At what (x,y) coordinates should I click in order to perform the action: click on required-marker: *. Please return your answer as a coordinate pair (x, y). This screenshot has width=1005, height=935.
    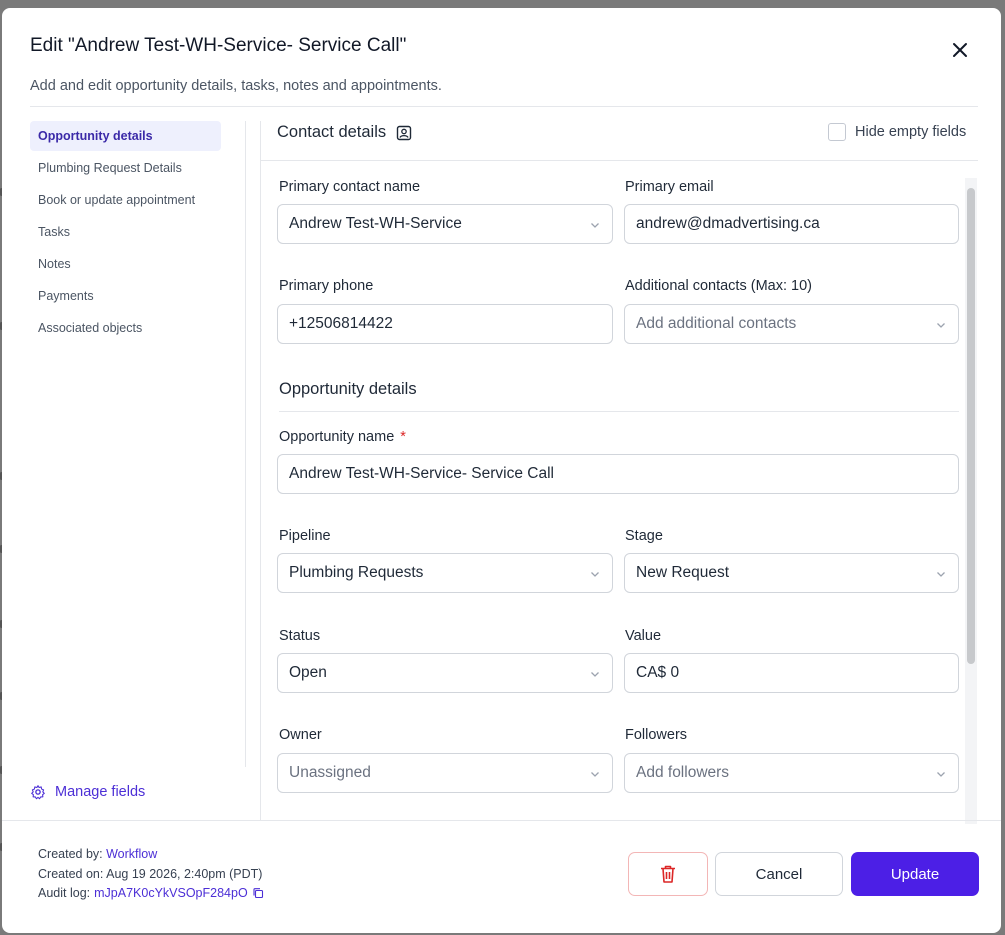
    Looking at the image, I should click on (403, 437).